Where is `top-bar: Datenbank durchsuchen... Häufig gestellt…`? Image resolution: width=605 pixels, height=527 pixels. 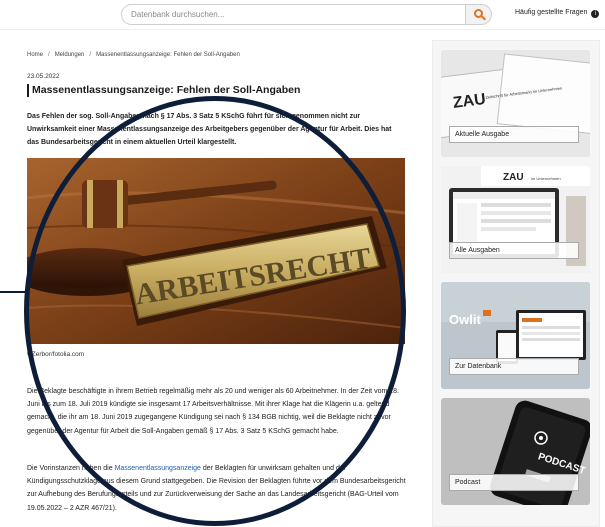
top-bar: Datenbank durchsuchen... Häufig gestellt… is located at coordinates (302, 15).